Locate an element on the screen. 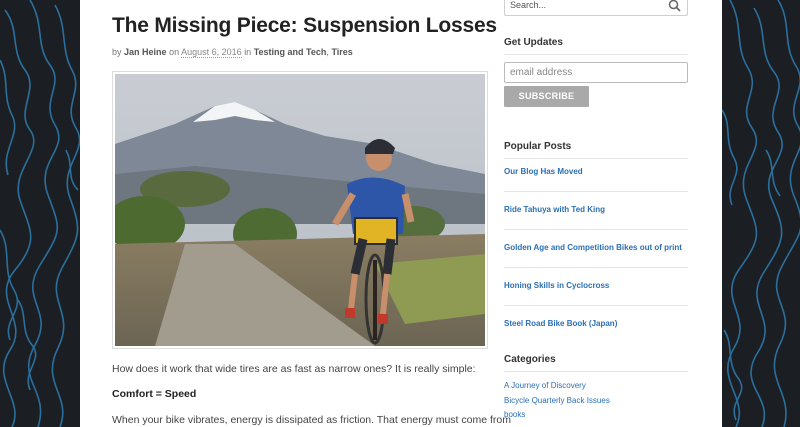 The width and height of the screenshot is (800, 427). category-link: Bicycle Quarterly Back Issues is located at coordinates (557, 400).